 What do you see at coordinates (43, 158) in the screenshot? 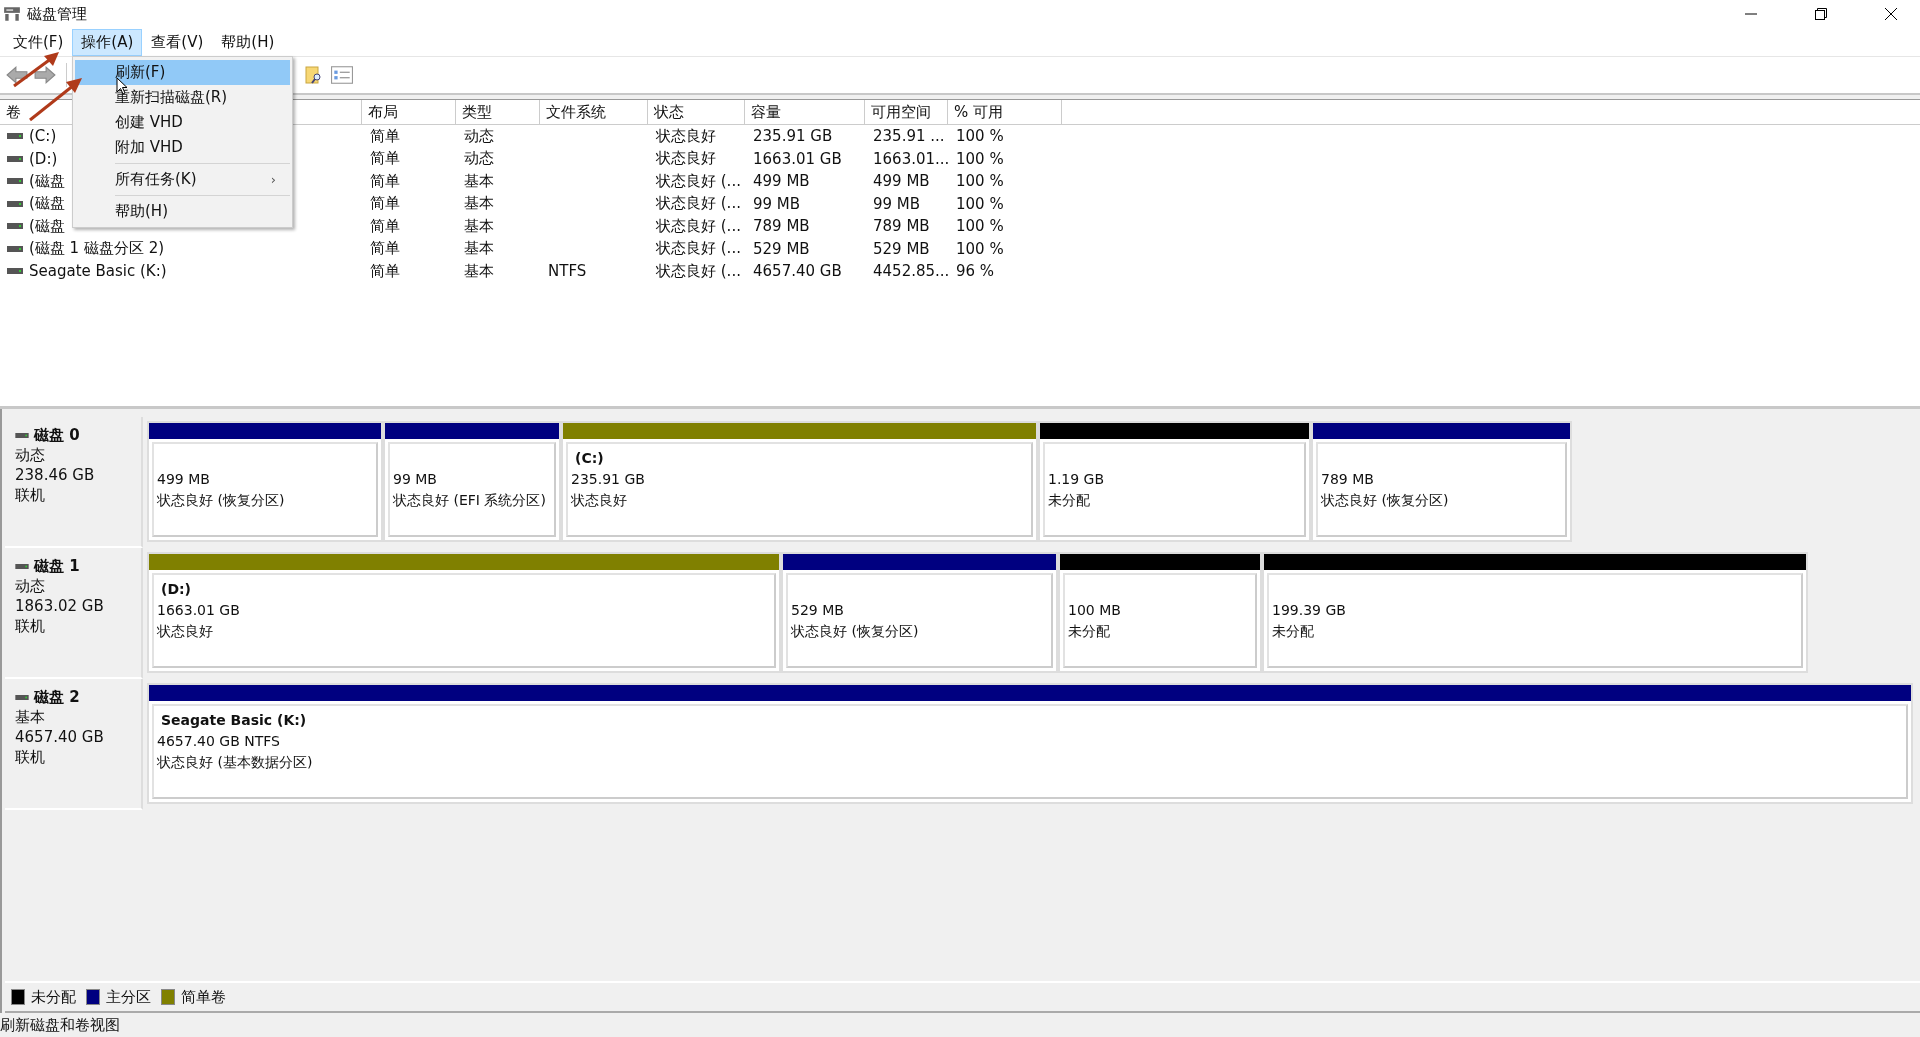
I see `table-cell: (D:)` at bounding box center [43, 158].